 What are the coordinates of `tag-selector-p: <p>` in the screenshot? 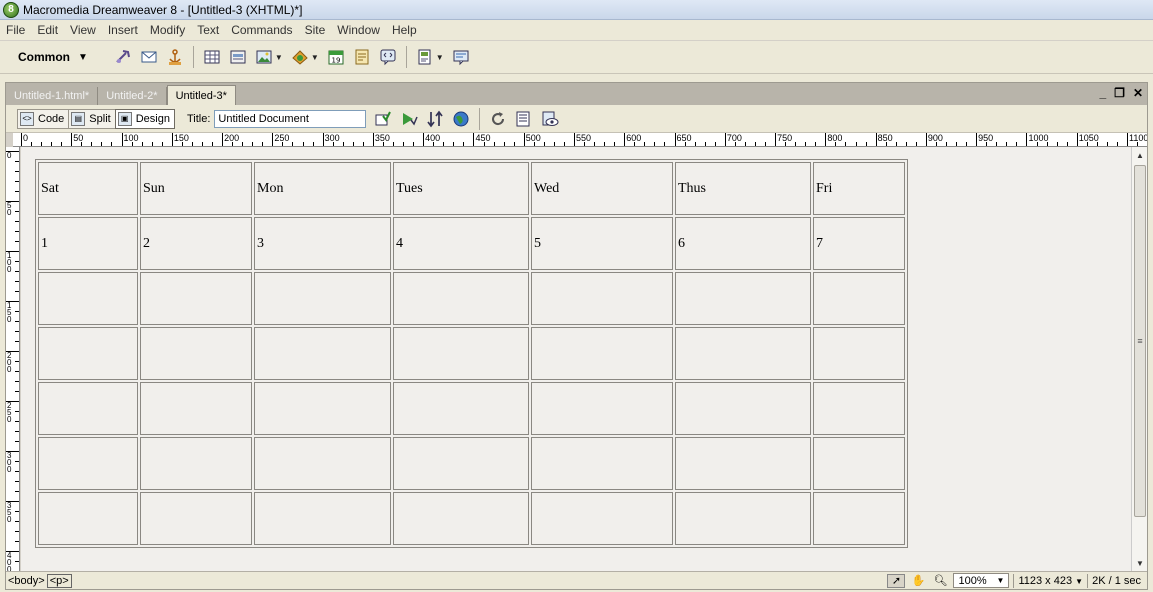 It's located at (59, 580).